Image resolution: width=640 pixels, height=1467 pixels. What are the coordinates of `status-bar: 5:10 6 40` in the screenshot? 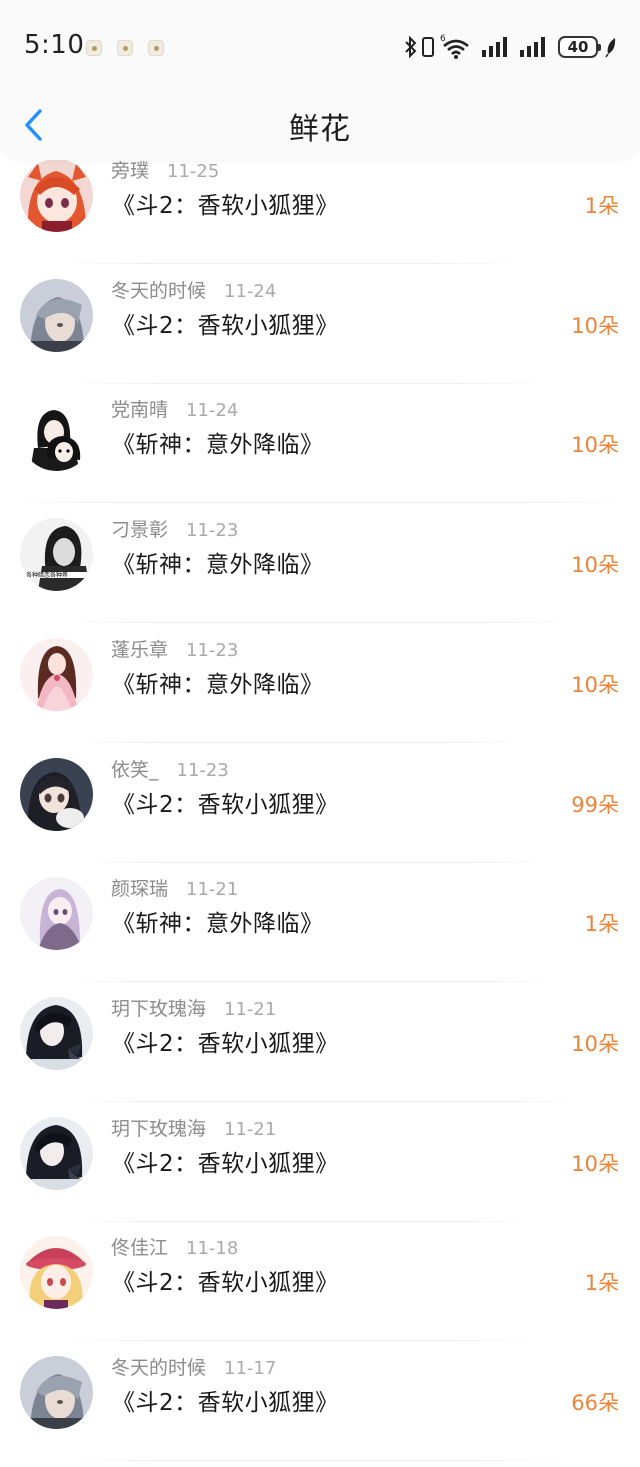 It's located at (320, 45).